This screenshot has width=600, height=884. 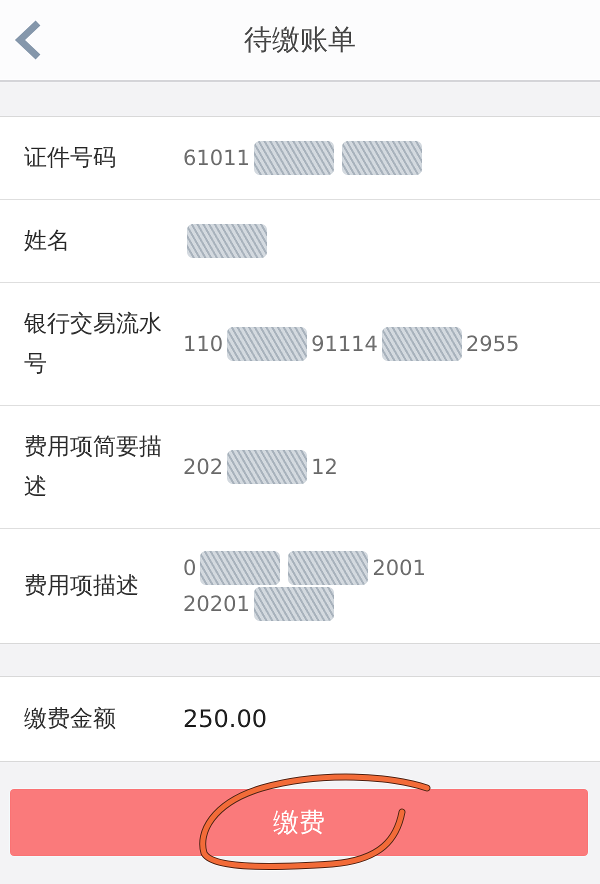 What do you see at coordinates (203, 467) in the screenshot?
I see `field-value: 202` at bounding box center [203, 467].